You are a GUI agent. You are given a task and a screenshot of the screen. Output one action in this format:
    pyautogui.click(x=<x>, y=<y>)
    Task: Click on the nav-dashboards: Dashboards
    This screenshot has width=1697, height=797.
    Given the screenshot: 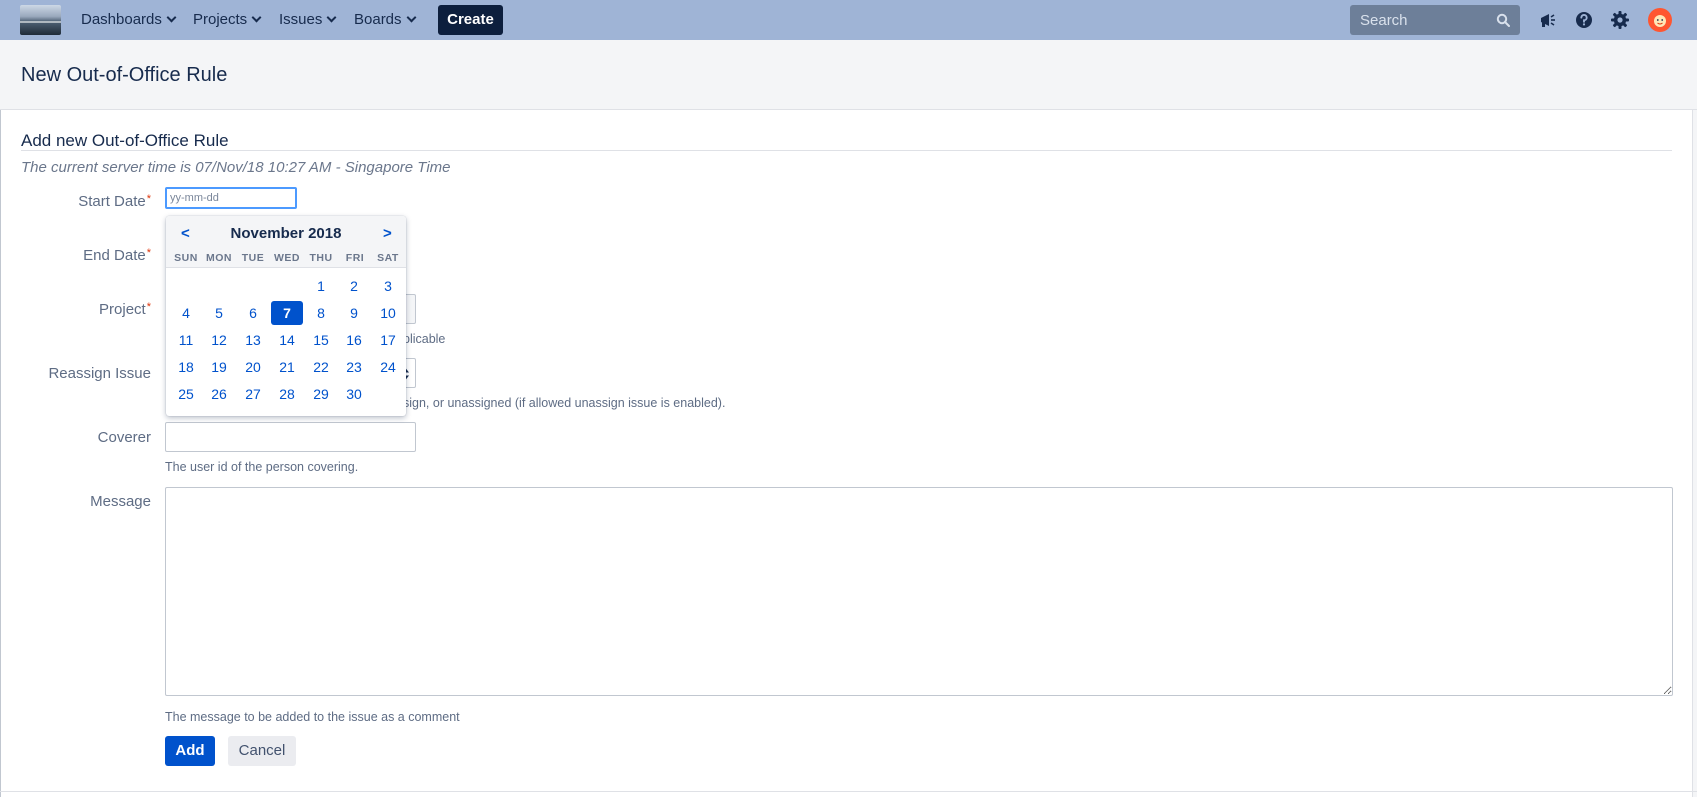 What is the action you would take?
    pyautogui.click(x=129, y=20)
    